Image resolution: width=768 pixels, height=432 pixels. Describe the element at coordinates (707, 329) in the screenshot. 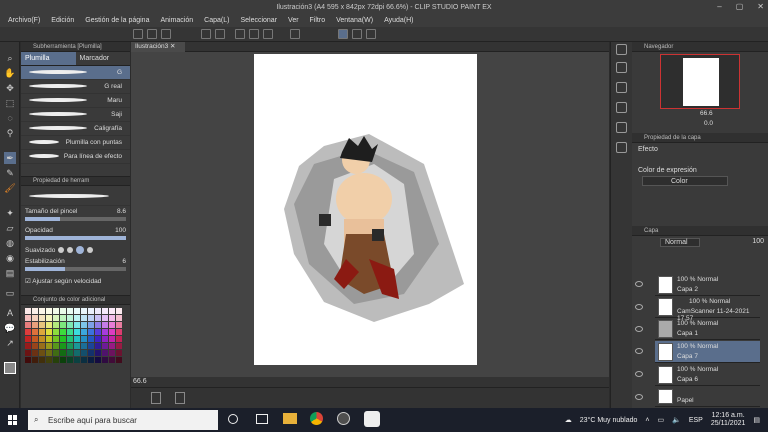

I see `layer-row: 100 % Normal Capa 1` at that location.